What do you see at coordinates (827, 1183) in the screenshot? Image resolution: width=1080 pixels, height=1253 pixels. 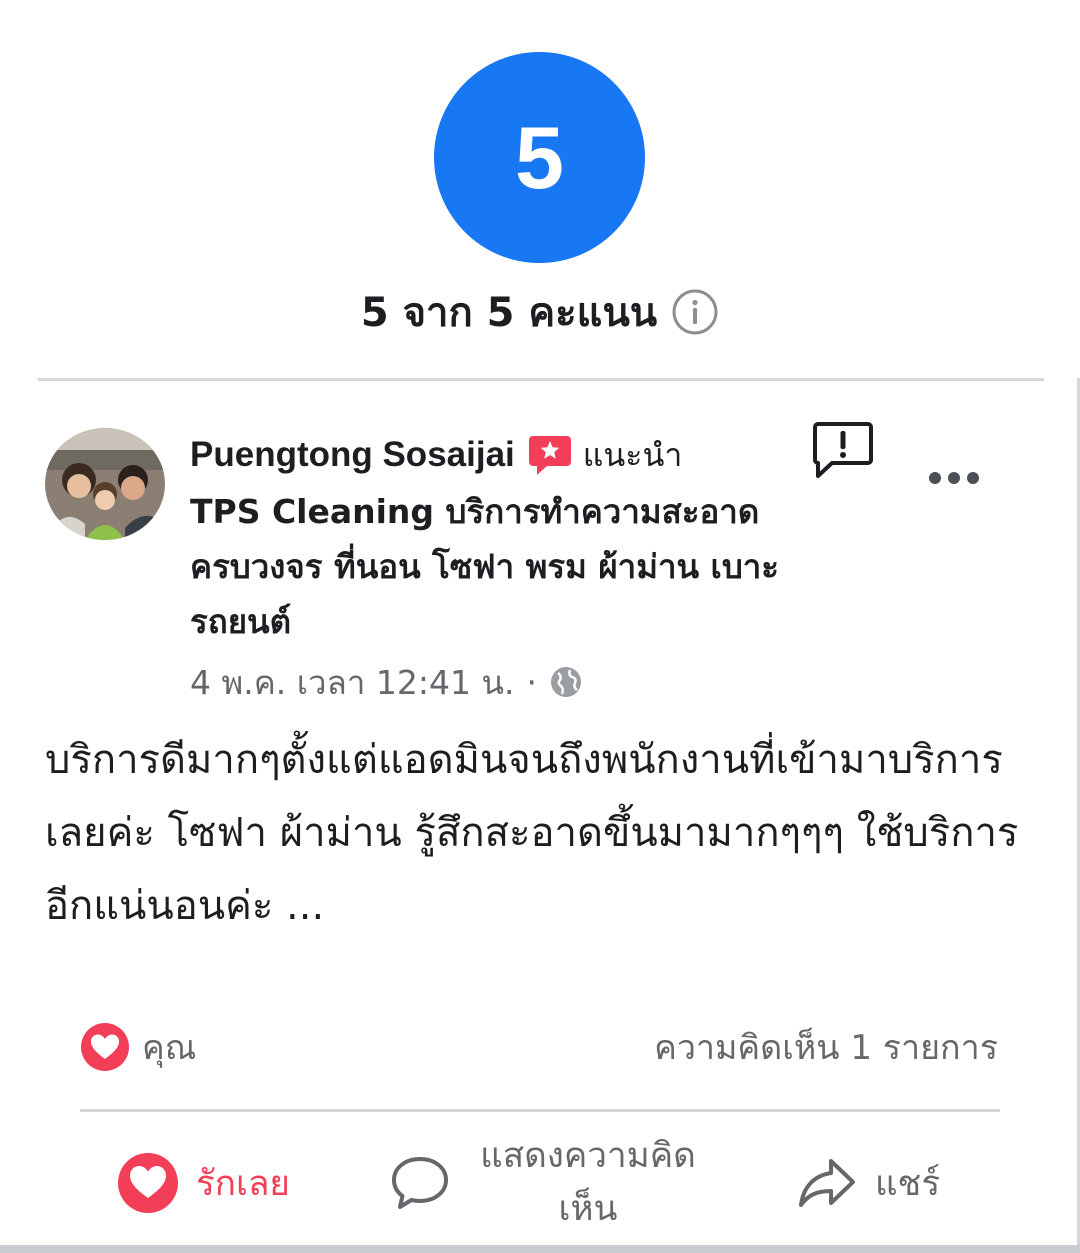 I see `share-icon` at bounding box center [827, 1183].